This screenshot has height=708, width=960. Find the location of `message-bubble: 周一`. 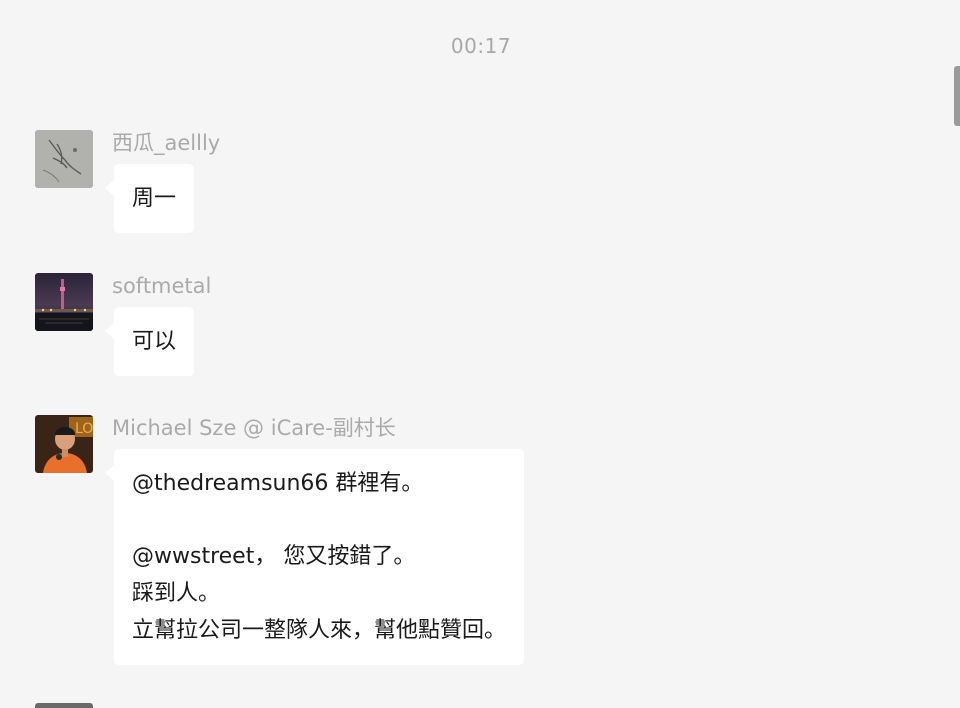

message-bubble: 周一 is located at coordinates (149, 198).